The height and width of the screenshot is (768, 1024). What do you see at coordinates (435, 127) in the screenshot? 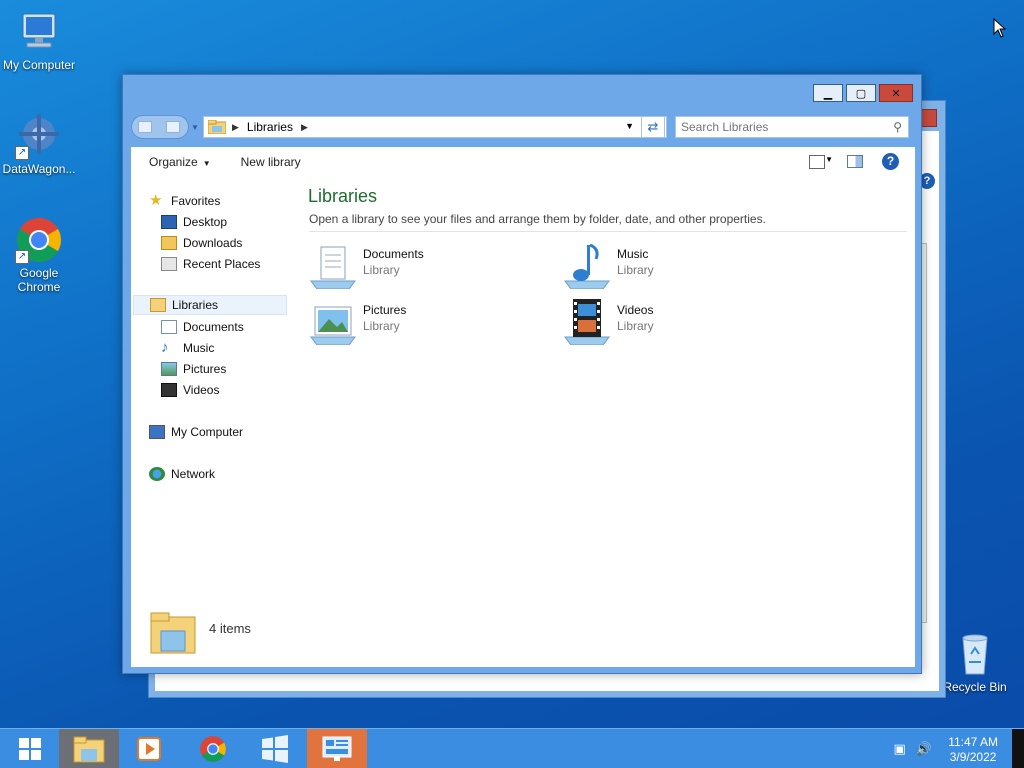
I see `address-bar: ▶ Libraries ▶ ▼` at bounding box center [435, 127].